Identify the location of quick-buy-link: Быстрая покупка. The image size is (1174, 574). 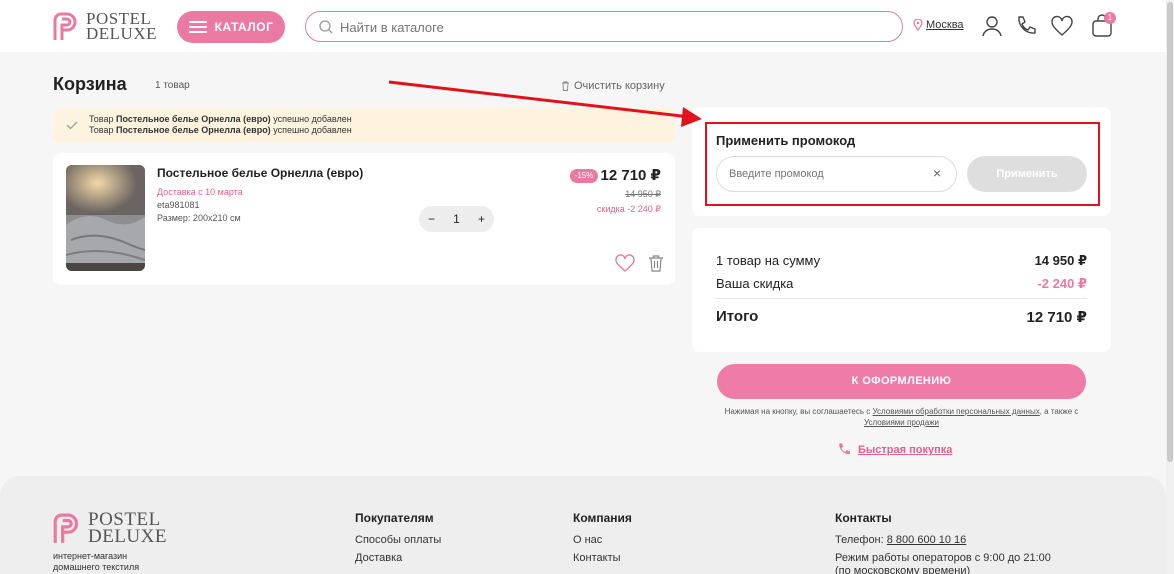
(905, 450).